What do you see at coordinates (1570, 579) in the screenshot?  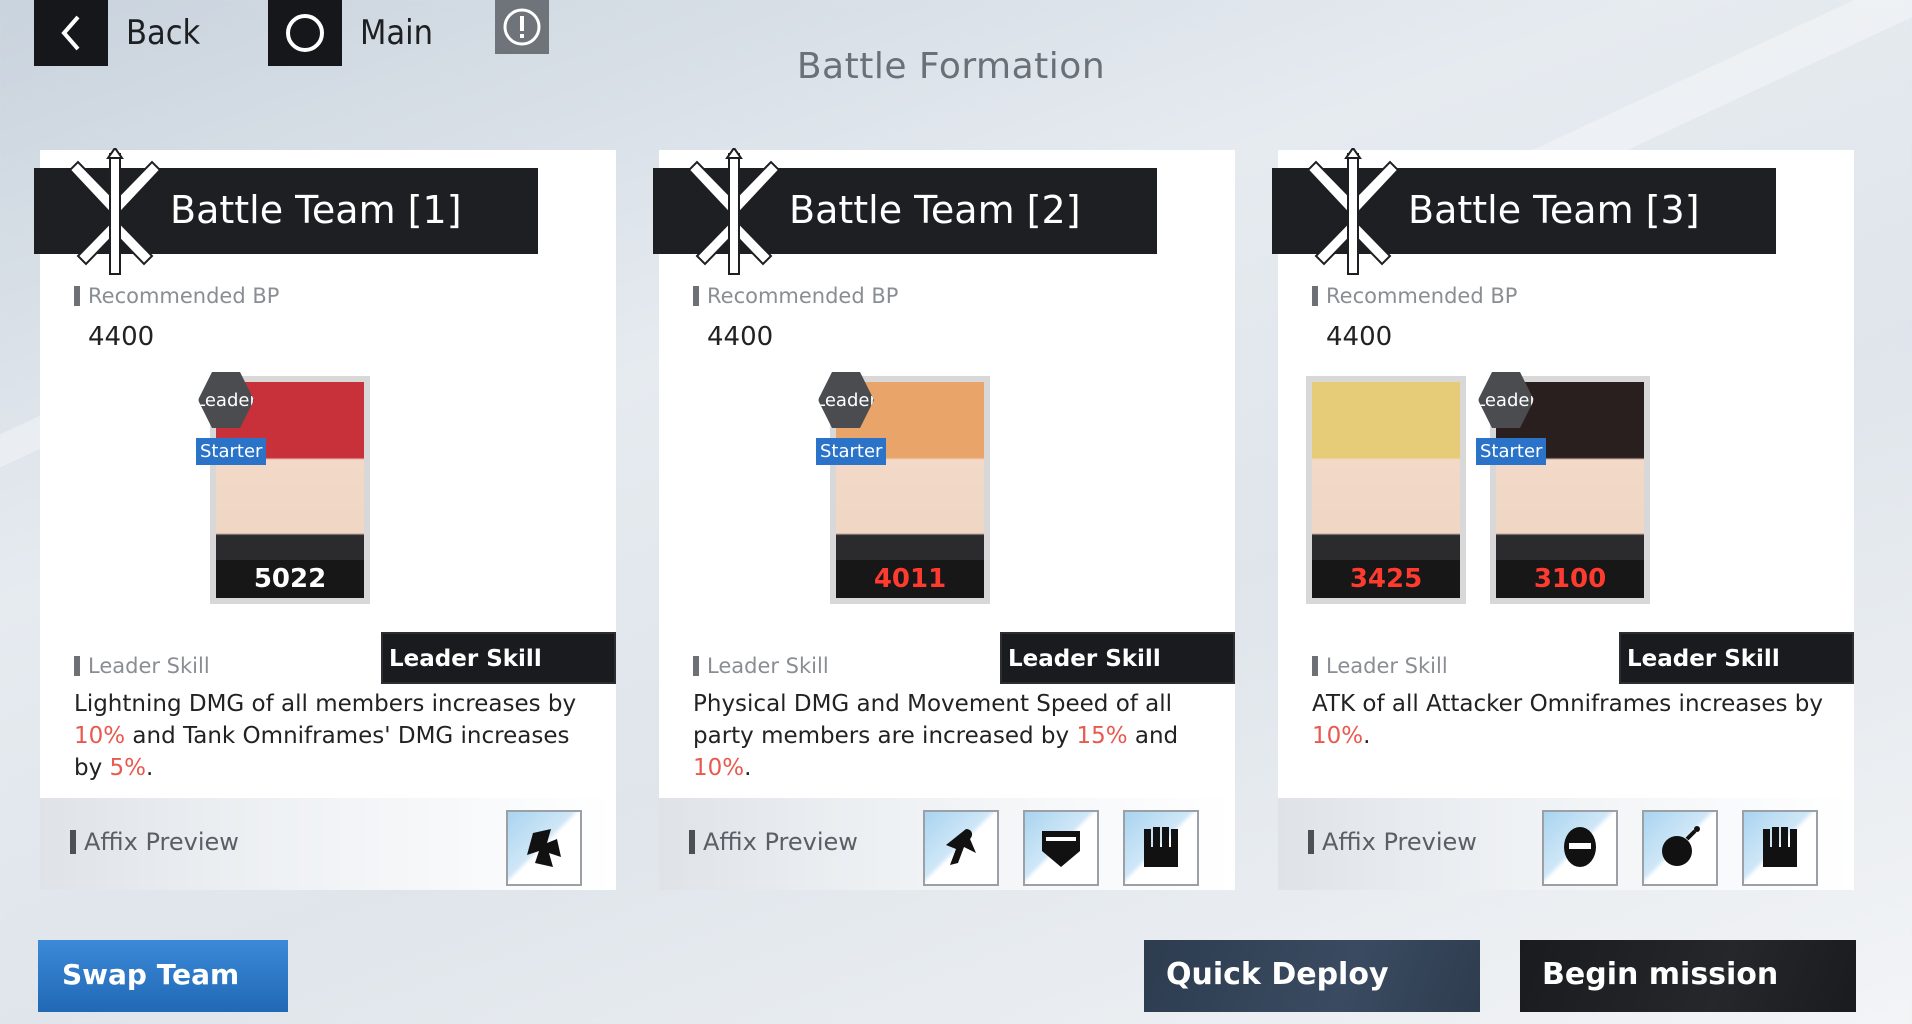 I see `member-bp: 3100` at bounding box center [1570, 579].